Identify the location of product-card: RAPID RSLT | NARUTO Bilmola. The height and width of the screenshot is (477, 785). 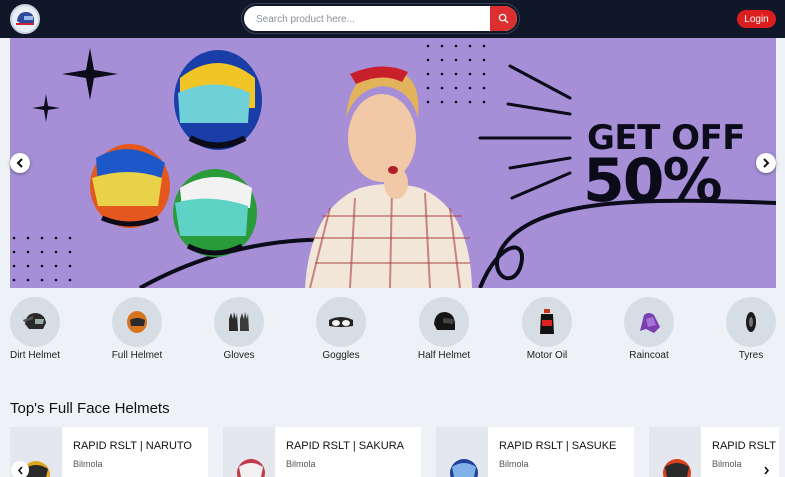
(109, 452).